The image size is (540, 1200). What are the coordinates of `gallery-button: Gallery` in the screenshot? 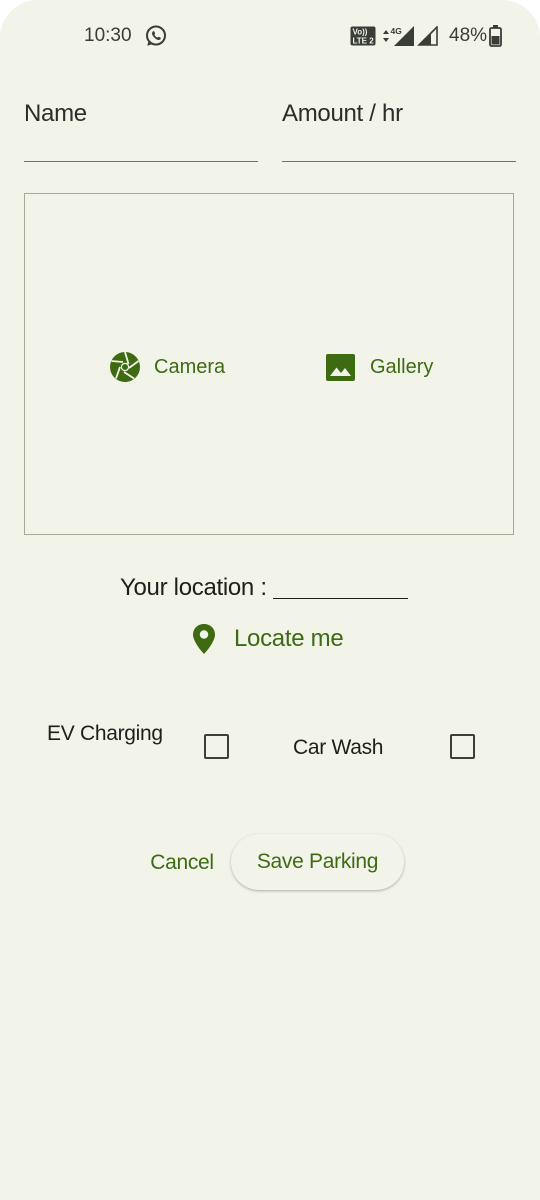 It's located at (379, 367).